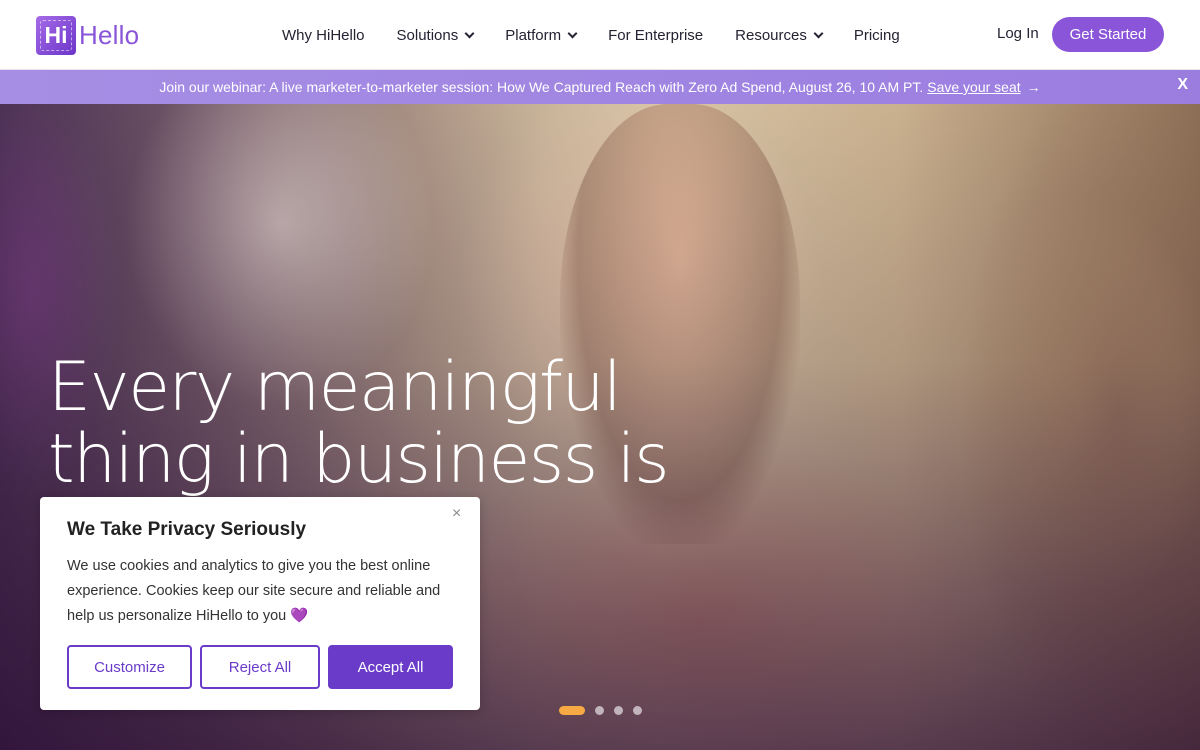 Image resolution: width=1200 pixels, height=750 pixels. Describe the element at coordinates (877, 35) in the screenshot. I see `nav-pricing: Pricing` at that location.